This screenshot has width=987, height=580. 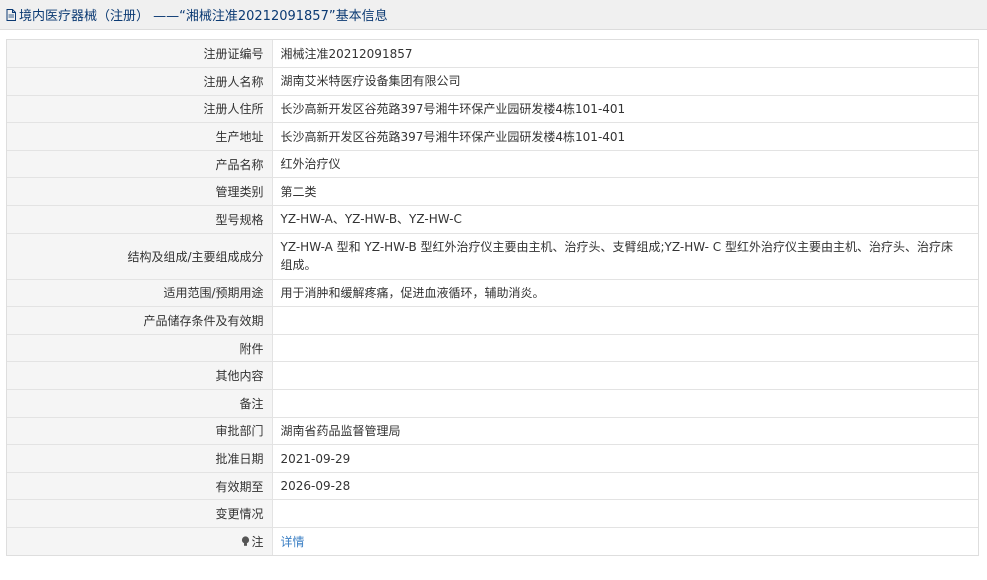 What do you see at coordinates (625, 54) in the screenshot?
I see `row-value: 湘械注准20212091857` at bounding box center [625, 54].